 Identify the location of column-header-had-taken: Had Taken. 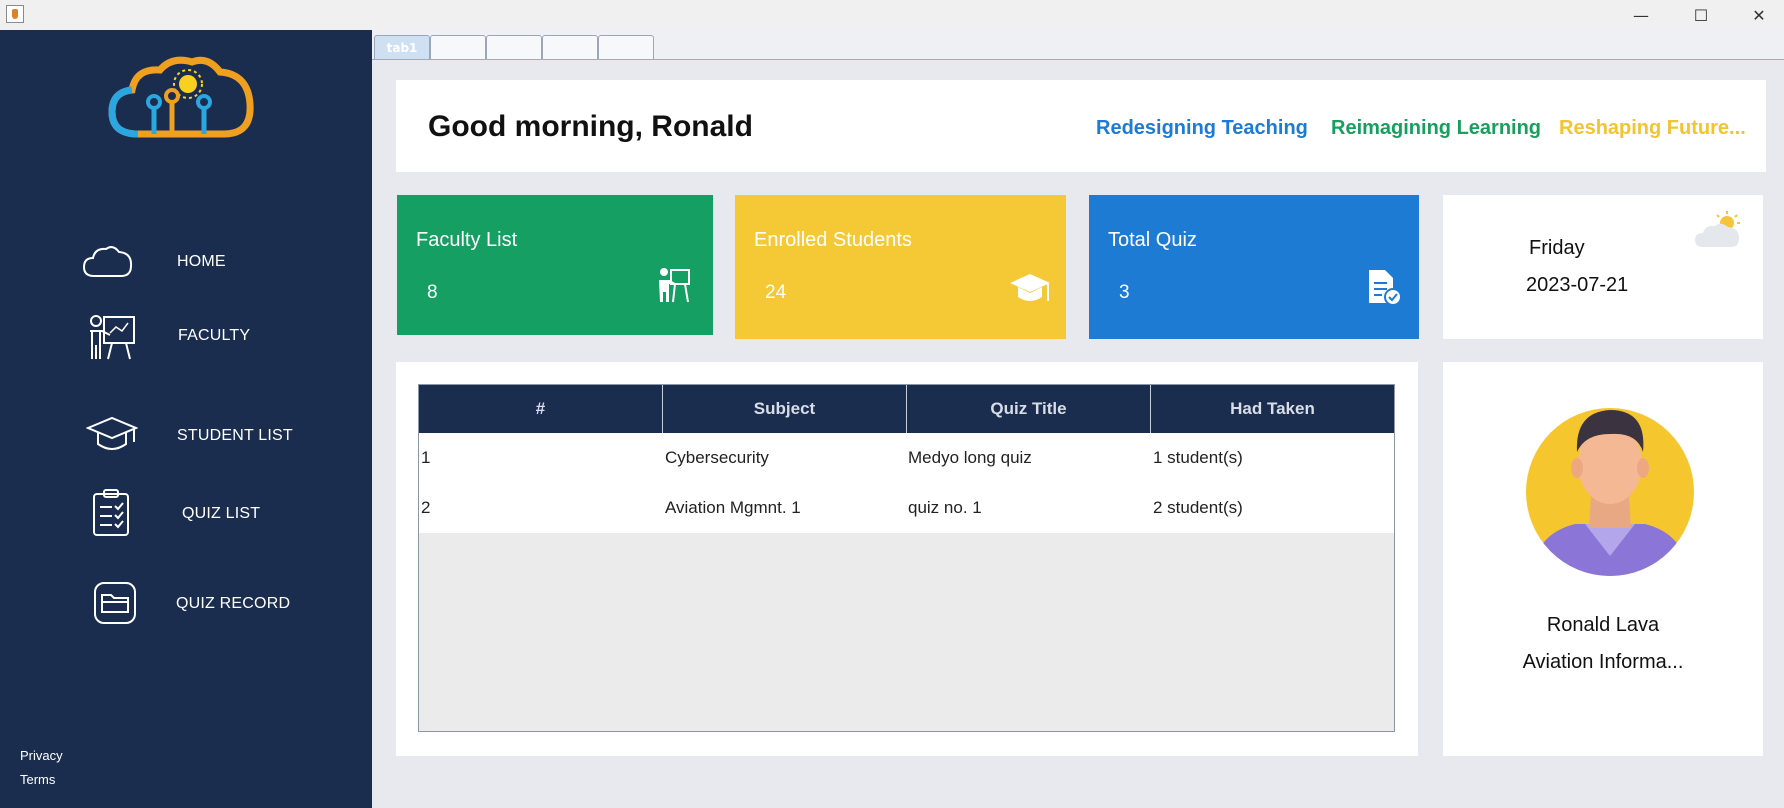
(1272, 409).